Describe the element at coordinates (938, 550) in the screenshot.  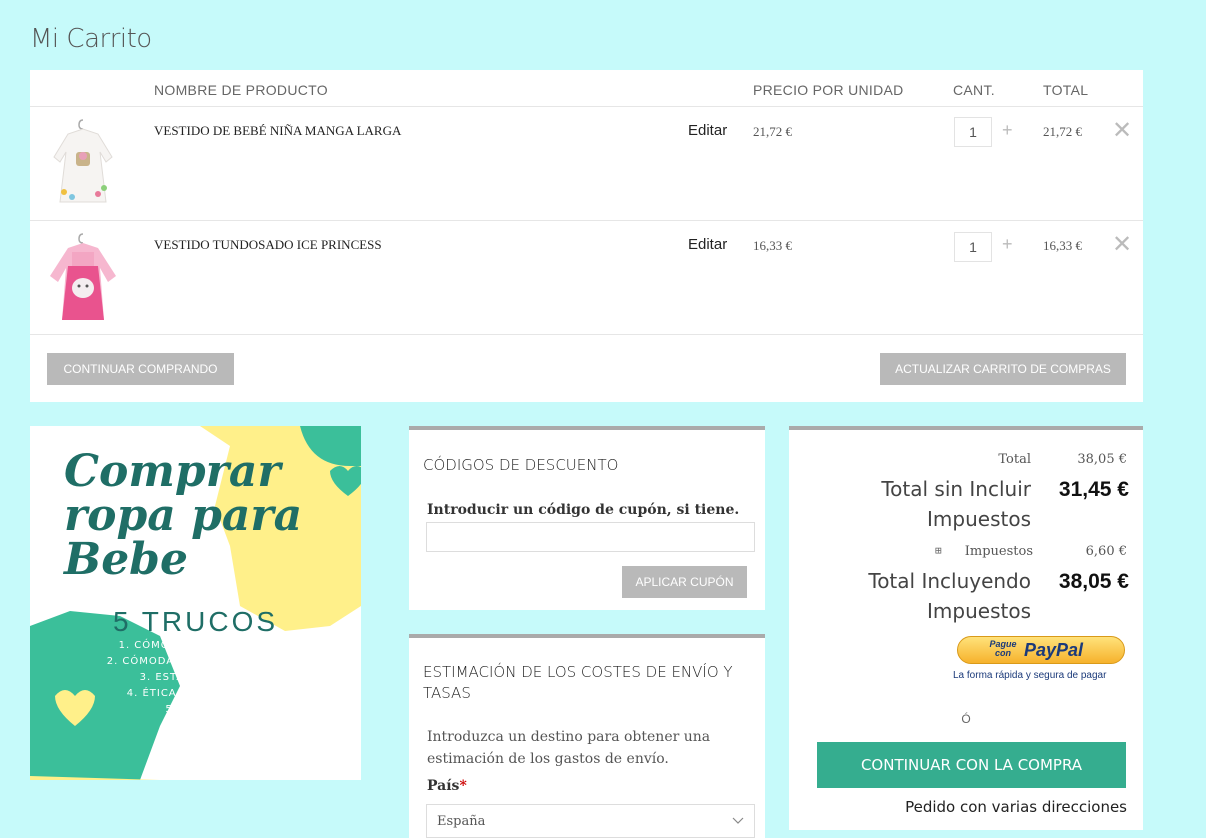
I see `expand-icon: ⊞` at that location.